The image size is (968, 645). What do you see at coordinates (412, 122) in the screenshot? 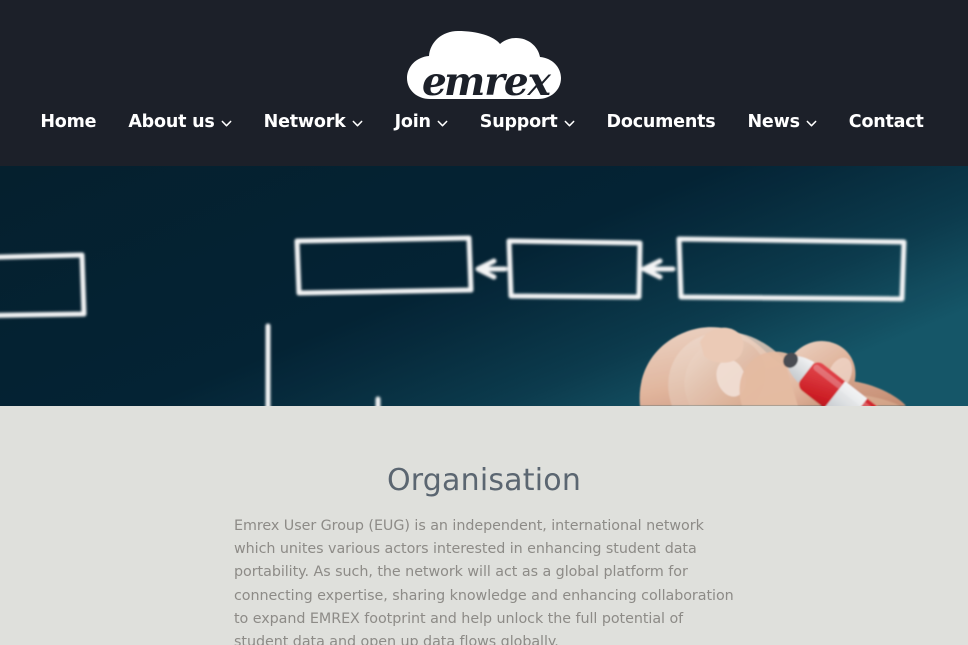
I see `nav-item-label: Join` at bounding box center [412, 122].